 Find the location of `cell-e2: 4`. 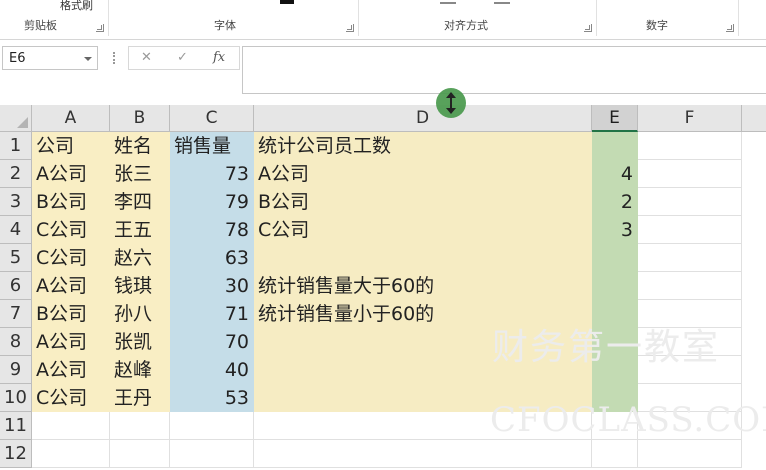

cell-e2: 4 is located at coordinates (615, 174).